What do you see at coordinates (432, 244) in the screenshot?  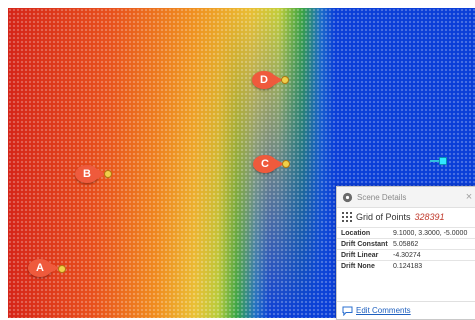 I see `property-value: 5.05862` at bounding box center [432, 244].